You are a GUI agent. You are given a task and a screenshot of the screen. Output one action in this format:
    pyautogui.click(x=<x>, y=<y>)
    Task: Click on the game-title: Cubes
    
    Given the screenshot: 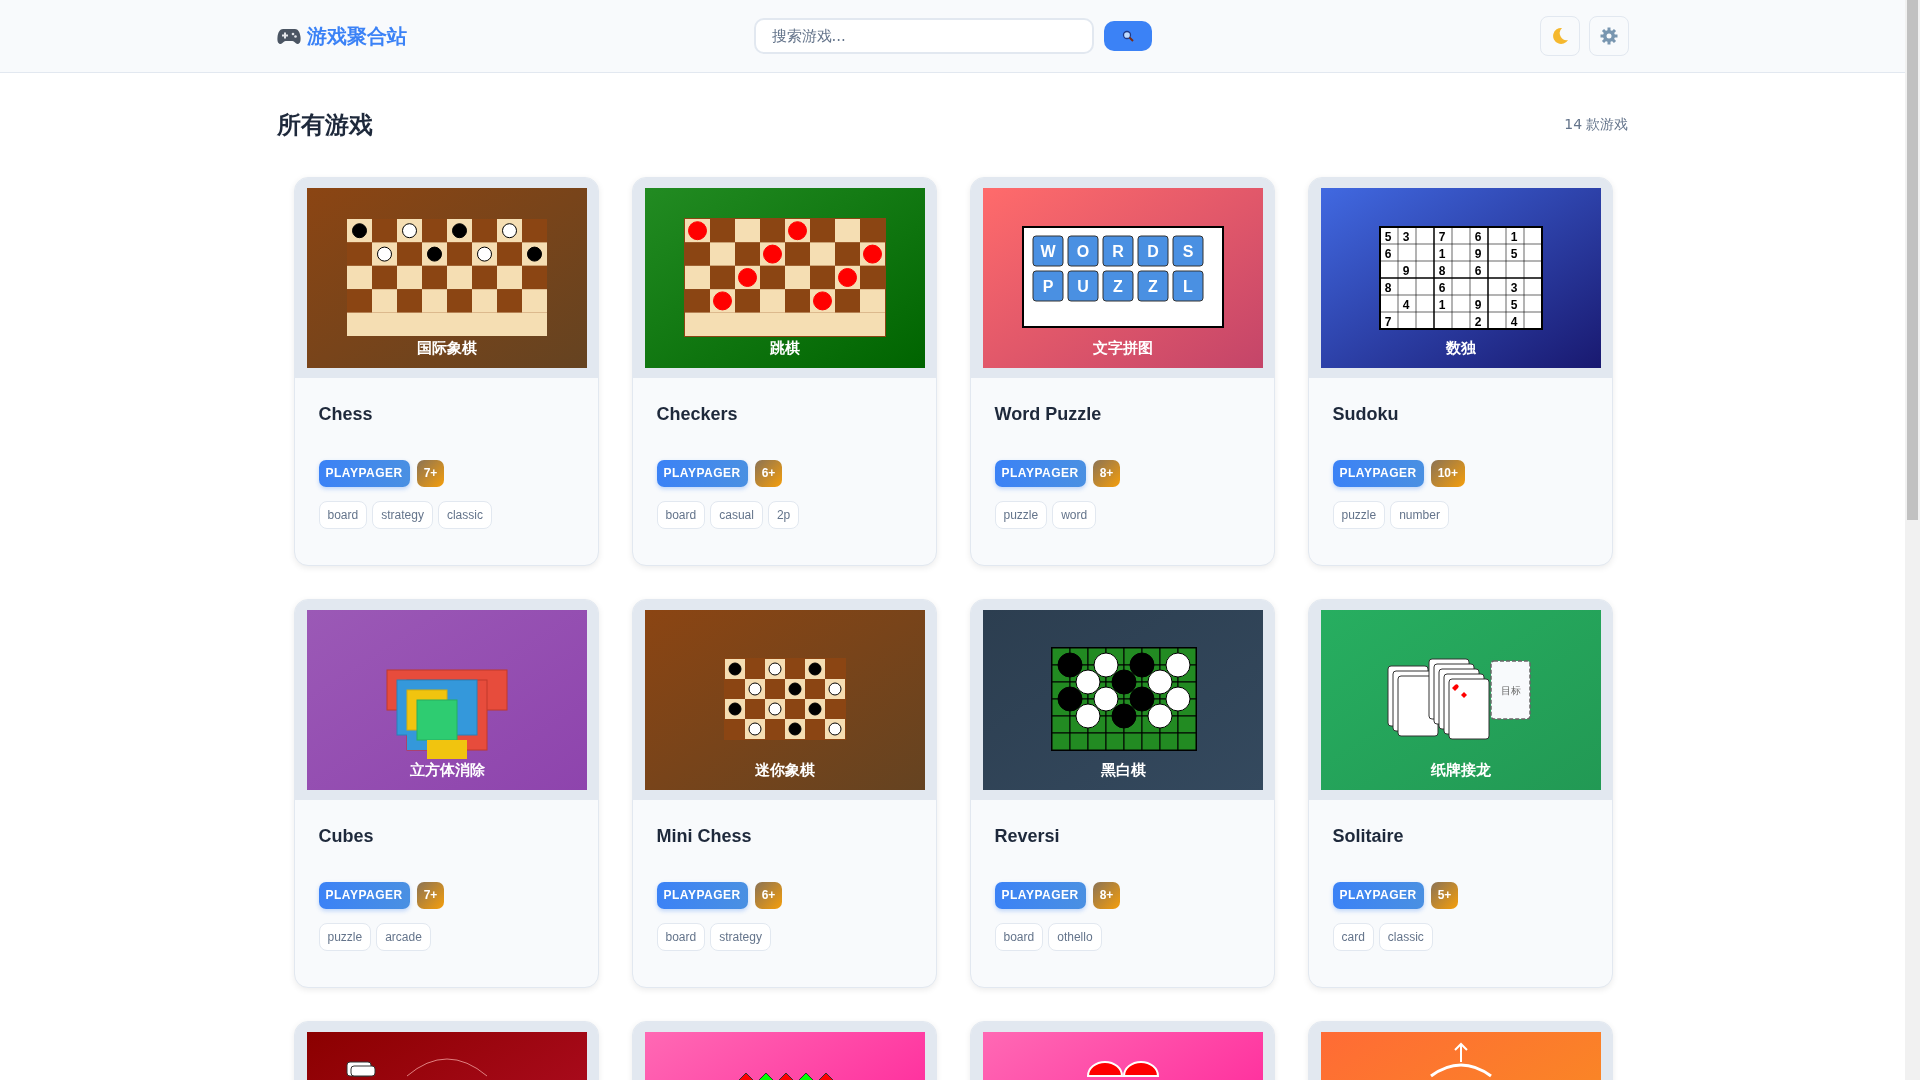 What is the action you would take?
    pyautogui.click(x=346, y=836)
    